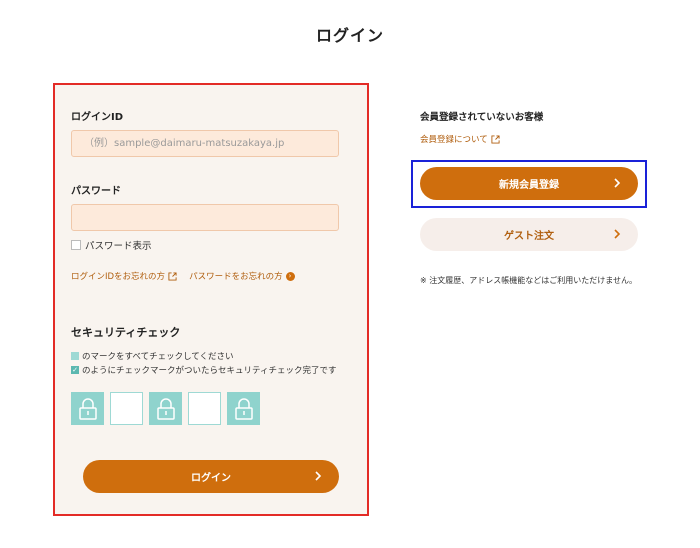 The height and width of the screenshot is (548, 700). What do you see at coordinates (349, 35) in the screenshot?
I see `page-title: ログイン` at bounding box center [349, 35].